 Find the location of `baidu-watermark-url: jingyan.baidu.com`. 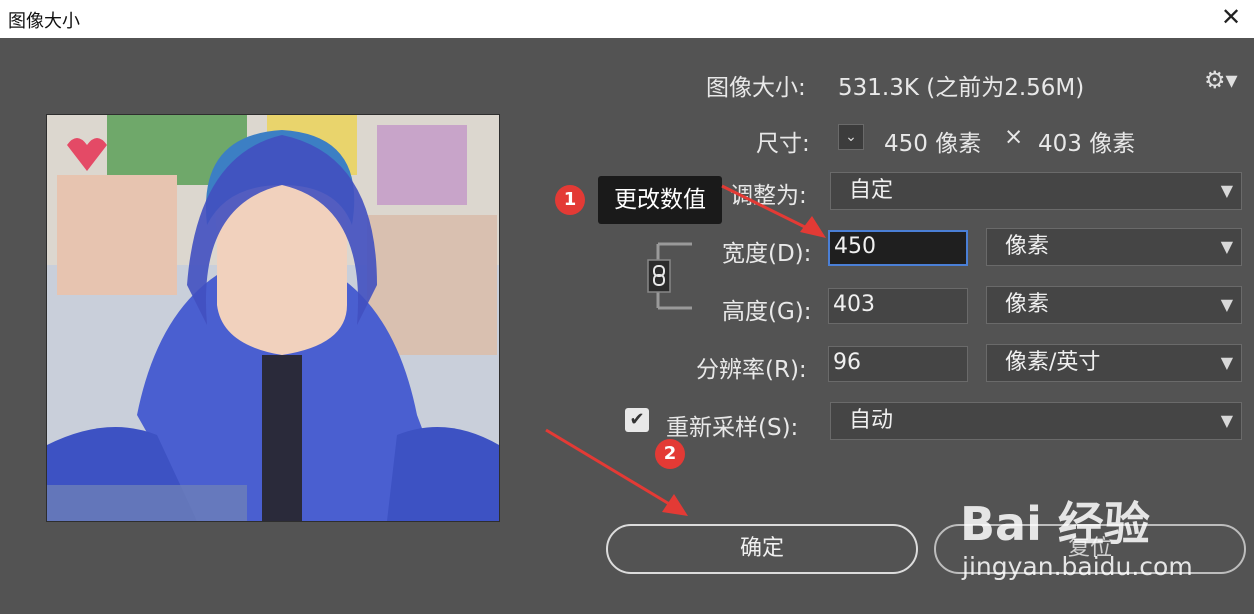

baidu-watermark-url: jingyan.baidu.com is located at coordinates (1077, 566).